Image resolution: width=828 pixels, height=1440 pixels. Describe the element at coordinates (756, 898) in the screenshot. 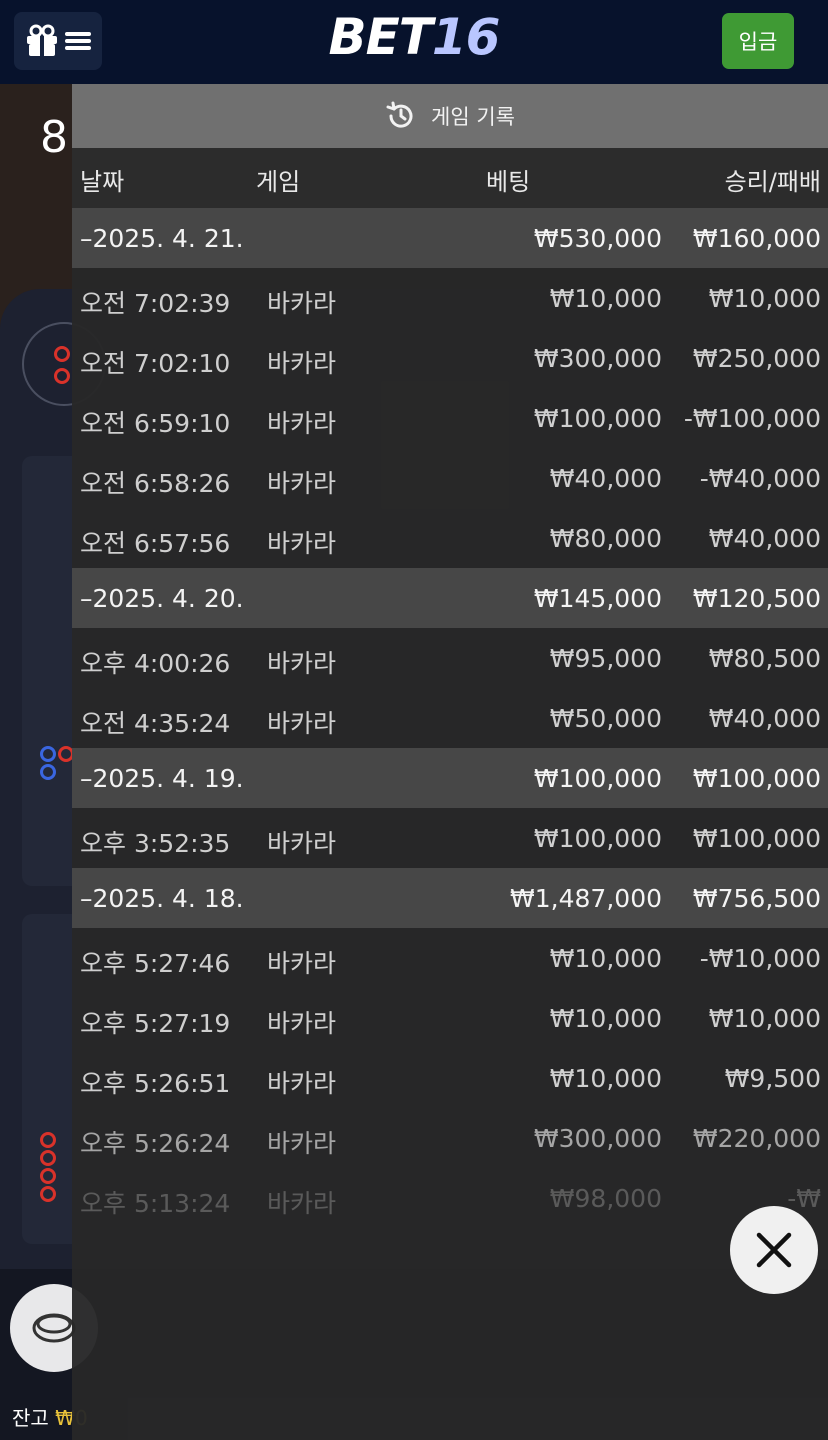

I see `group-result-total: ₩756,500` at that location.